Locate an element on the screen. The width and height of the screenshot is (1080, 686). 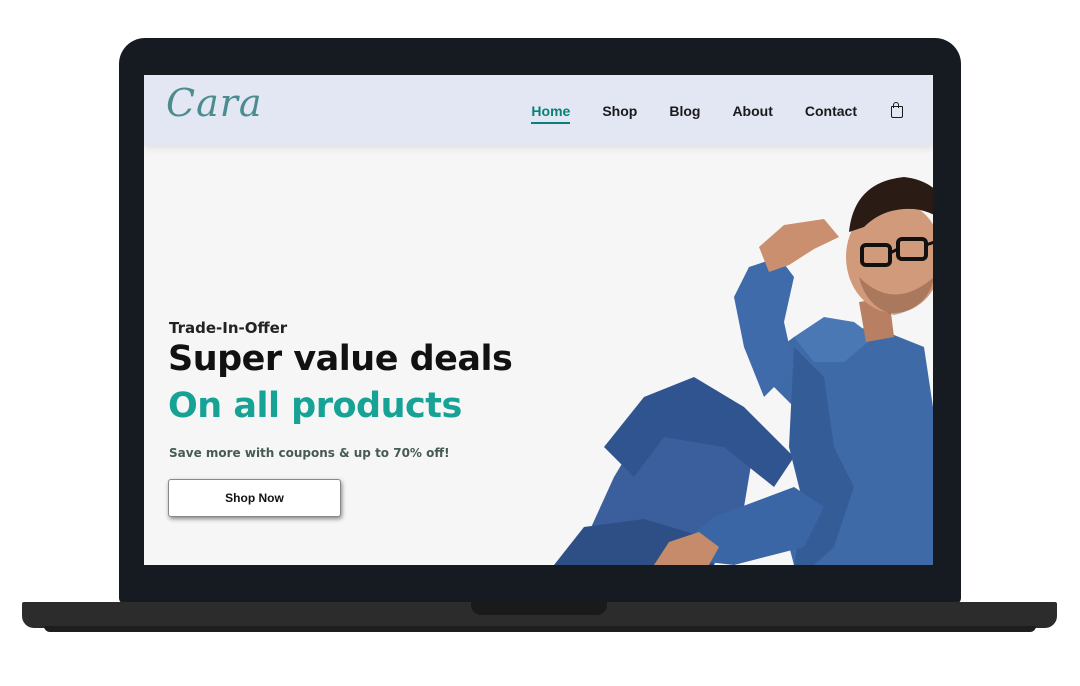
main-nav: Home Shop Blog About Contact is located at coordinates (717, 110).